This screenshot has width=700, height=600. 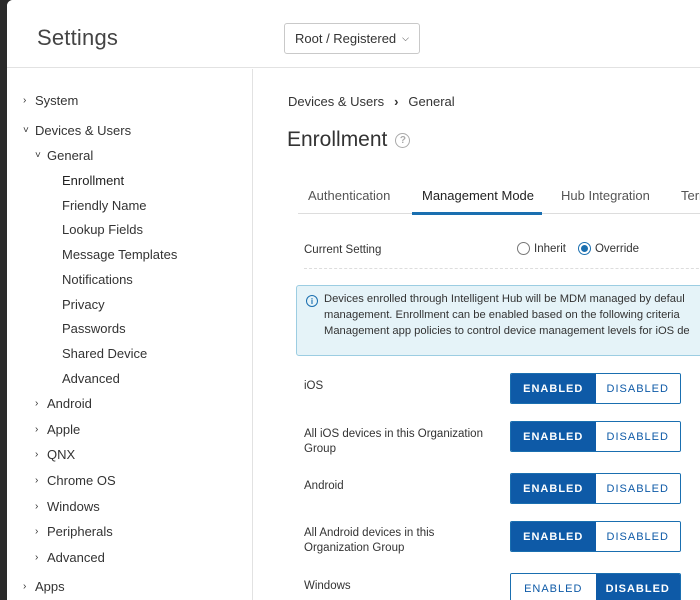 I want to click on sidebar-item-apple: › Apple, so click(x=57, y=429).